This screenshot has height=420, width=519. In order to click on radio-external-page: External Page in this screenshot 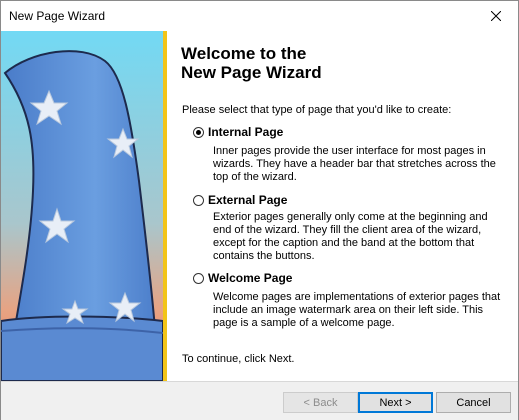, I will do `click(240, 200)`.